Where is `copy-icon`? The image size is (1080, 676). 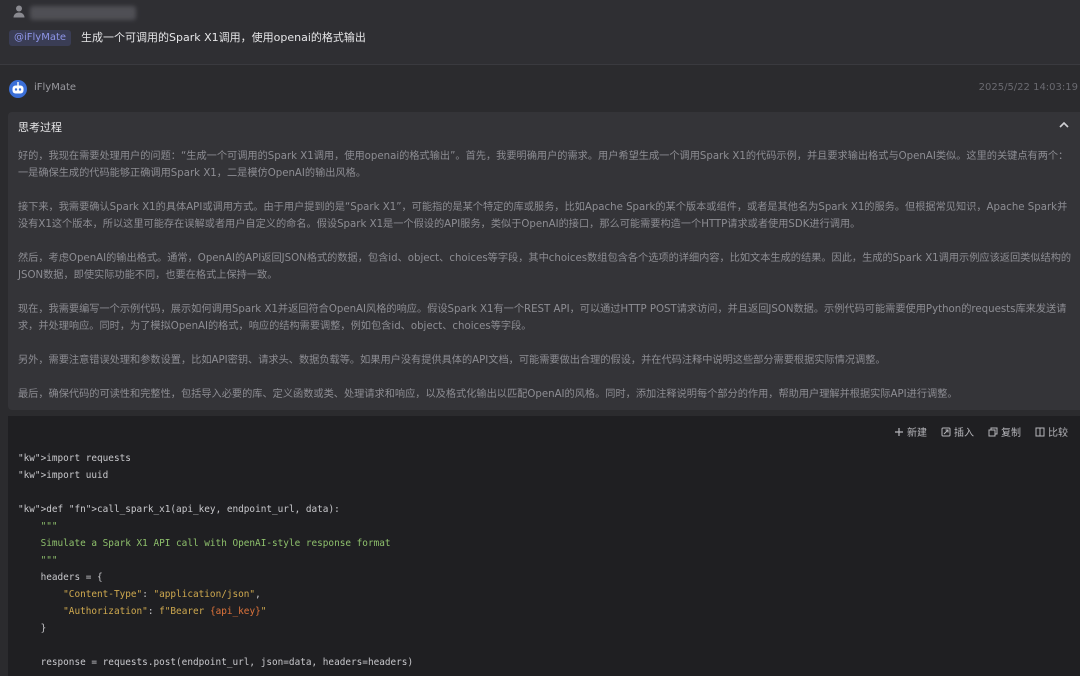 copy-icon is located at coordinates (993, 431).